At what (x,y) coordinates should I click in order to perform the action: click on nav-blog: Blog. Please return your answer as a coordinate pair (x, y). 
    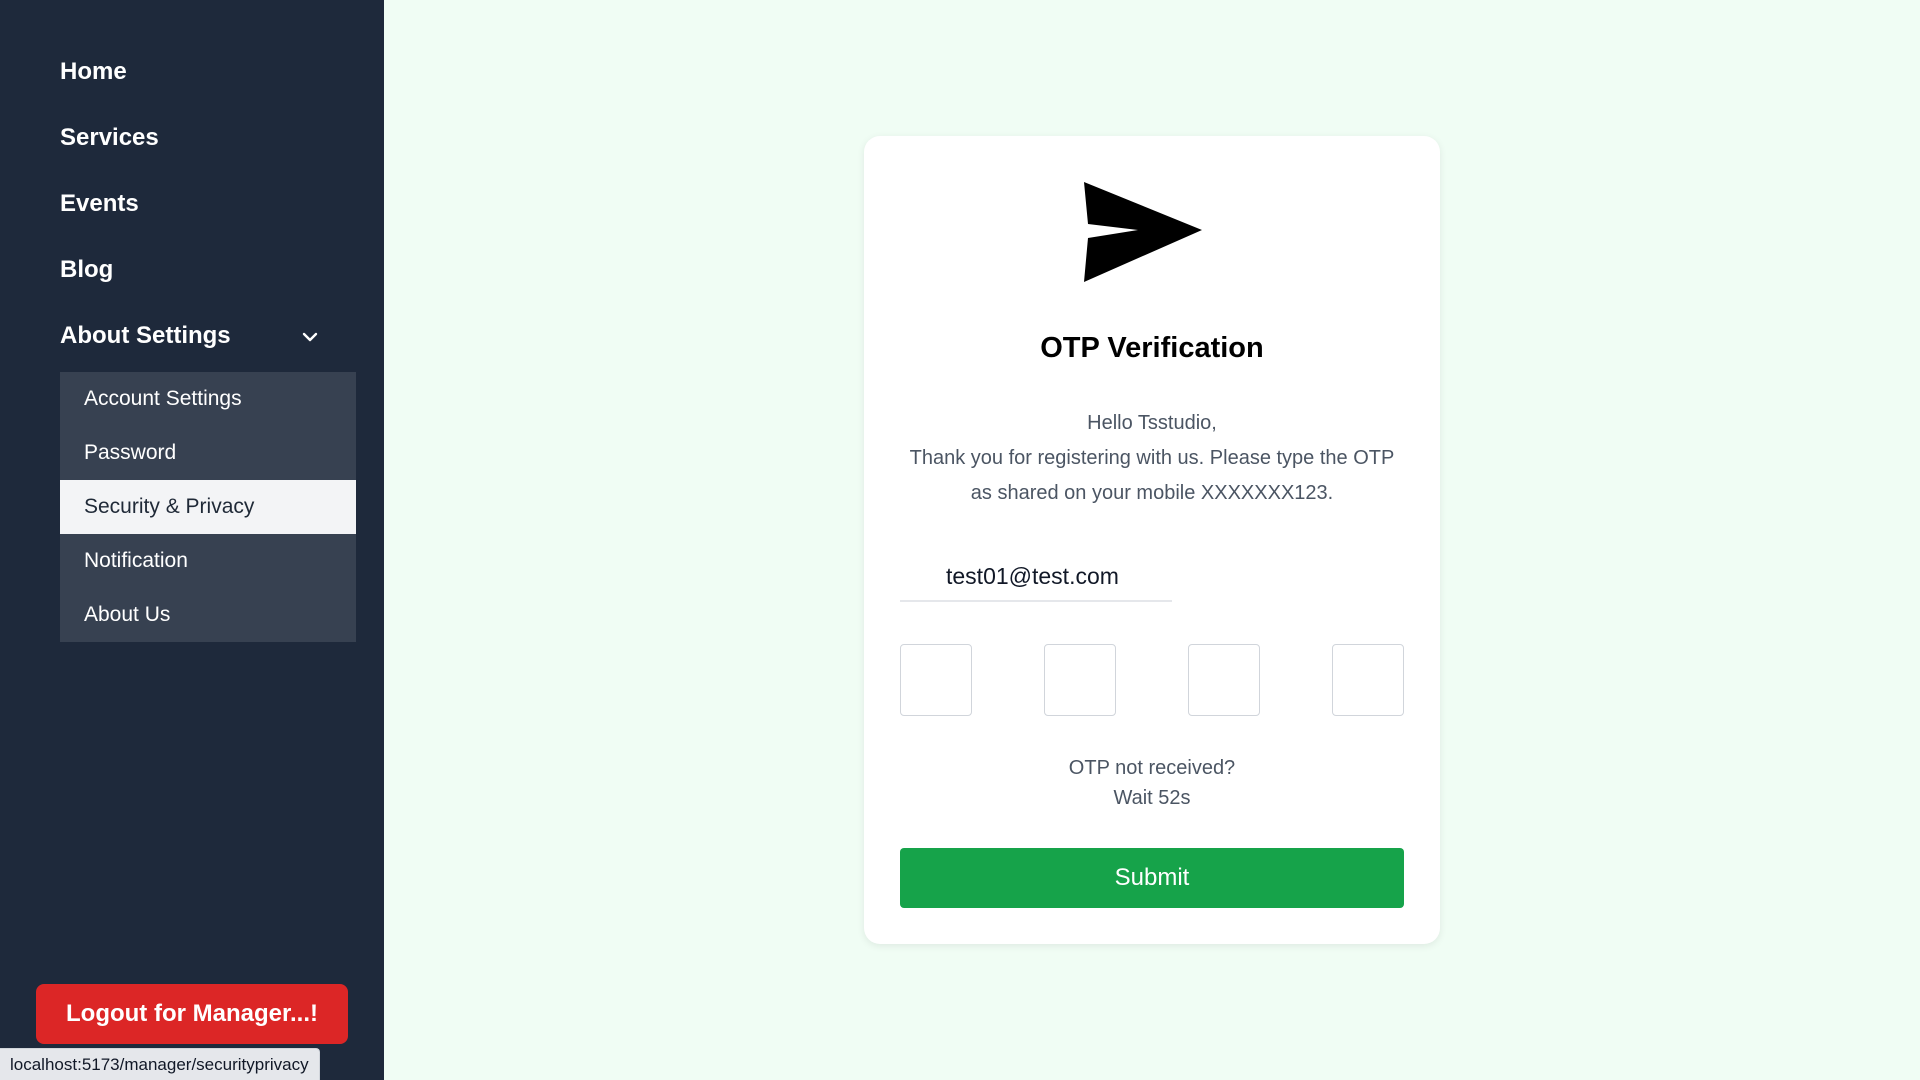
    Looking at the image, I should click on (86, 270).